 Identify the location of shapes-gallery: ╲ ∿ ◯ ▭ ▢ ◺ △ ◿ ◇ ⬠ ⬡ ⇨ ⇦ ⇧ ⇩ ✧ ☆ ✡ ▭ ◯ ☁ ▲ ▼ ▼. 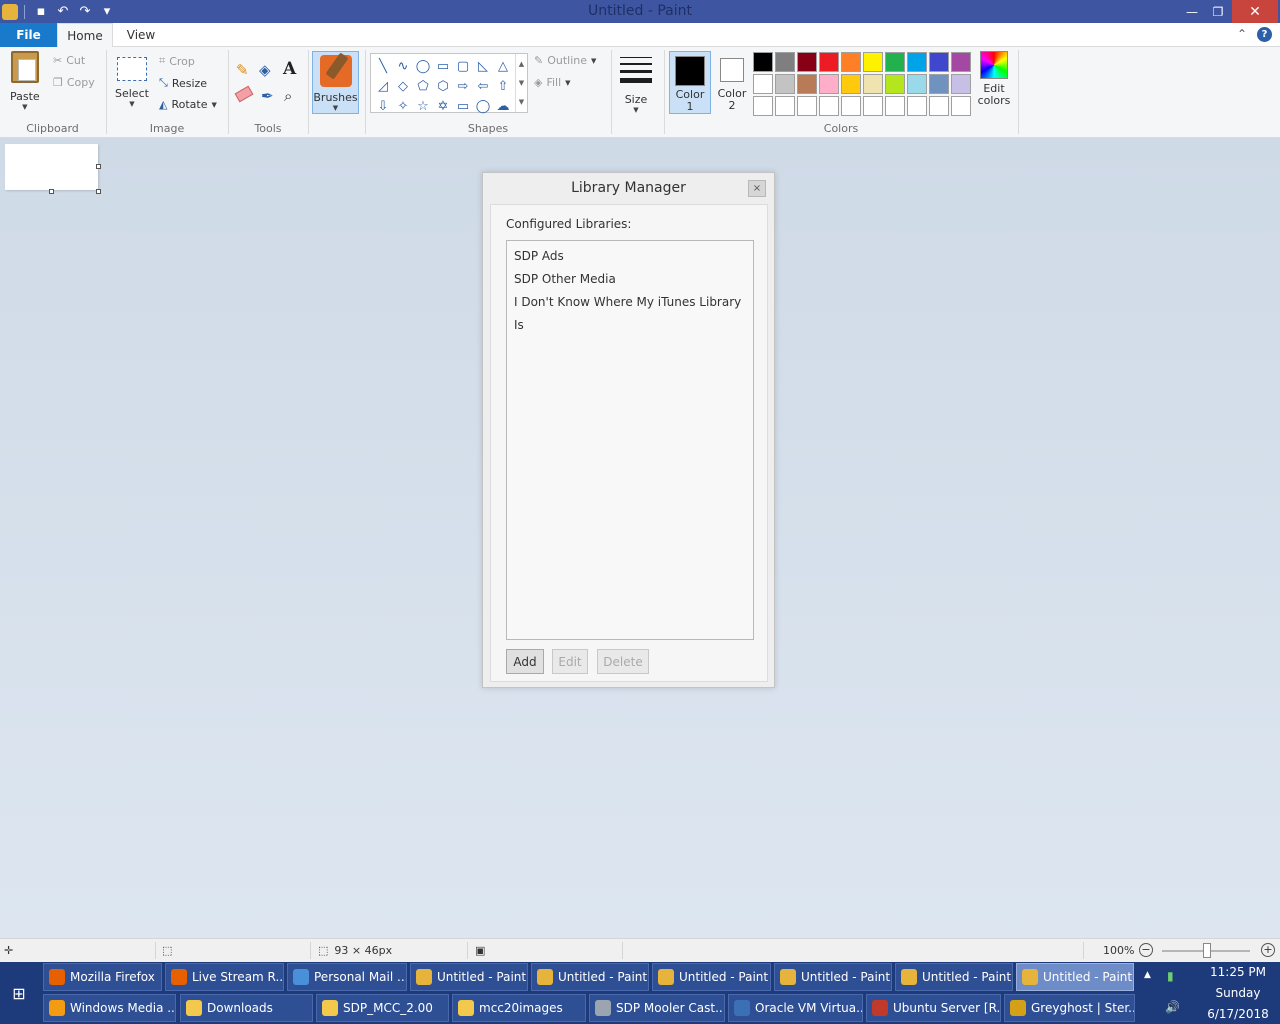
(449, 84).